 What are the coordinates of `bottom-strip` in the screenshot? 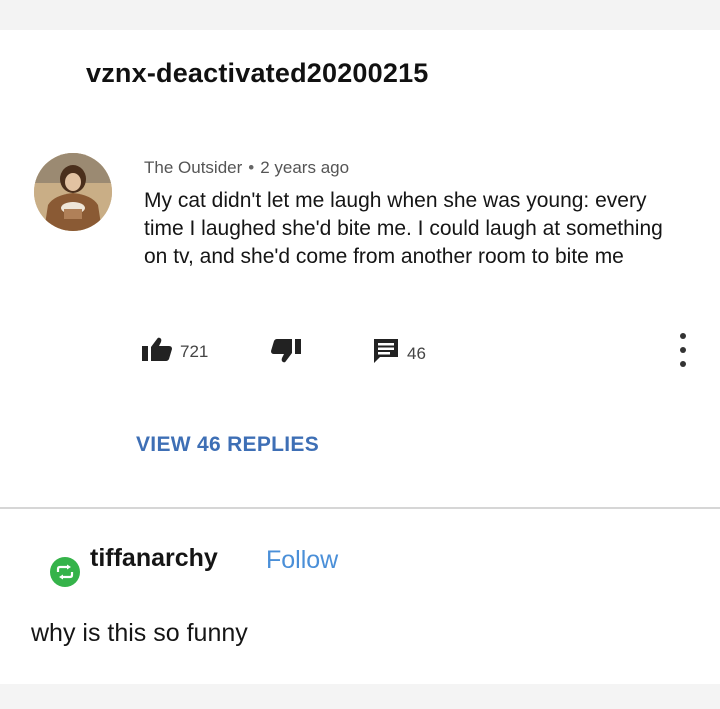 It's located at (360, 696).